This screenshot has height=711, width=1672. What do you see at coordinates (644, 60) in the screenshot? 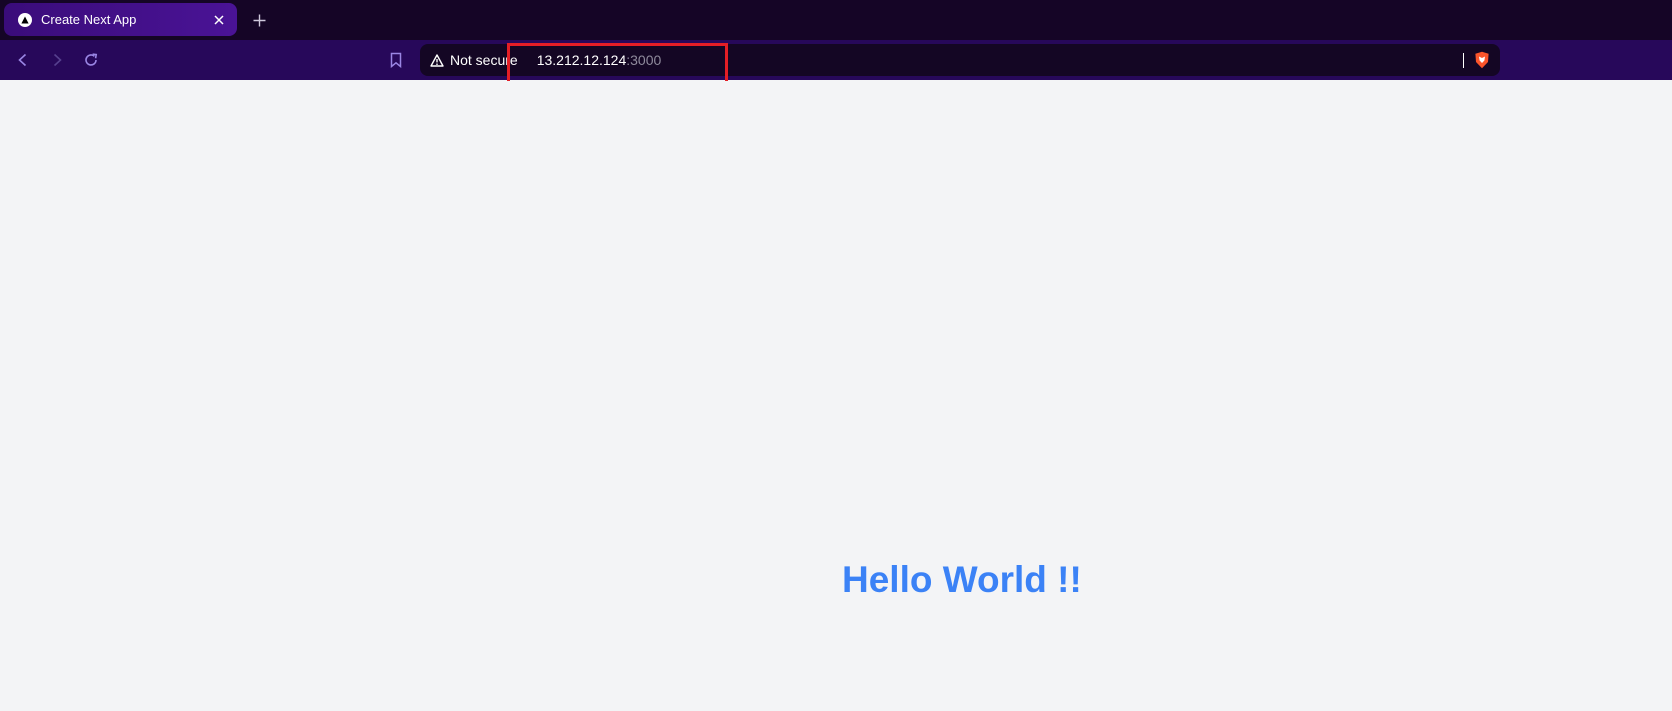
I see `url-port: :3000` at bounding box center [644, 60].